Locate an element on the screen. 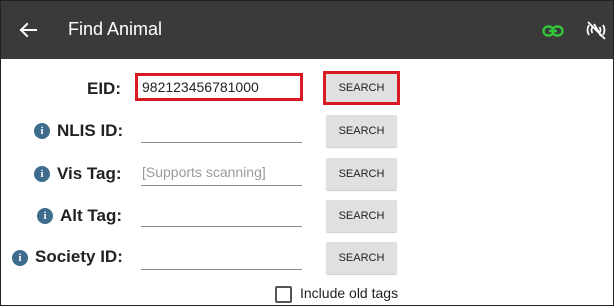 This screenshot has width=614, height=306. include-old-tags-label: Include old tags is located at coordinates (349, 293).